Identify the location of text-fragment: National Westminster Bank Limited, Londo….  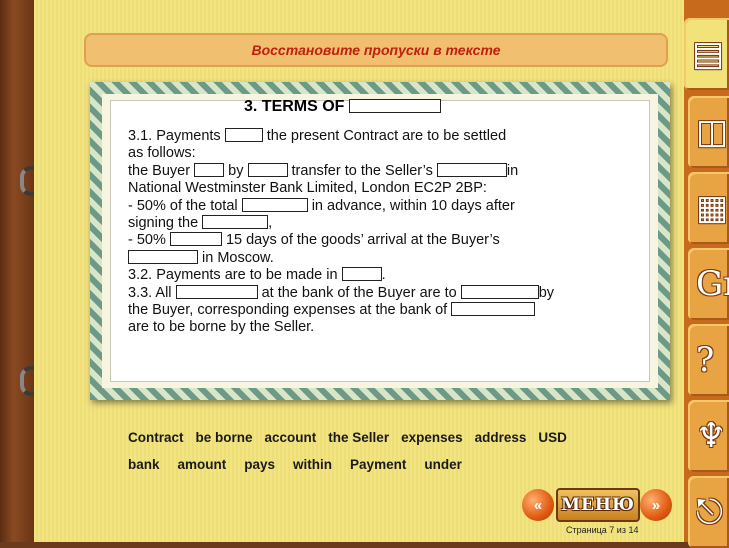
(307, 188).